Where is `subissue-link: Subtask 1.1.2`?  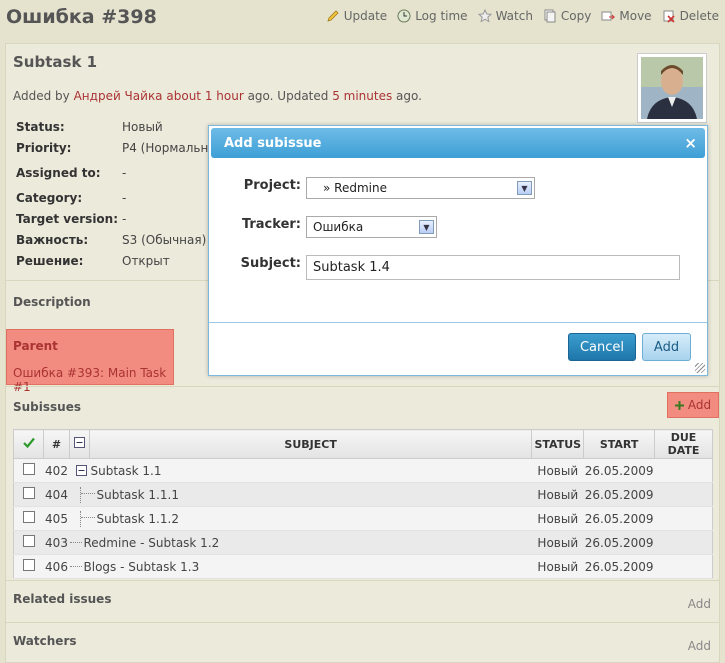
subissue-link: Subtask 1.1.2 is located at coordinates (138, 519).